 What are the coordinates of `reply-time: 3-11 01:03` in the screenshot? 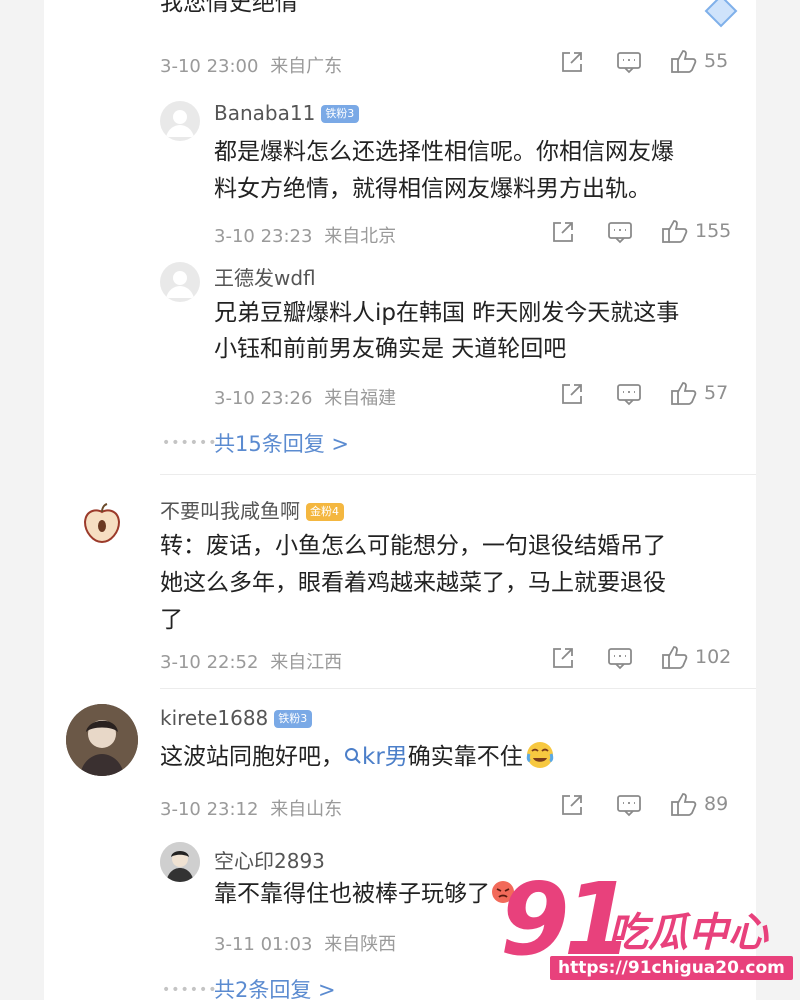 It's located at (263, 944).